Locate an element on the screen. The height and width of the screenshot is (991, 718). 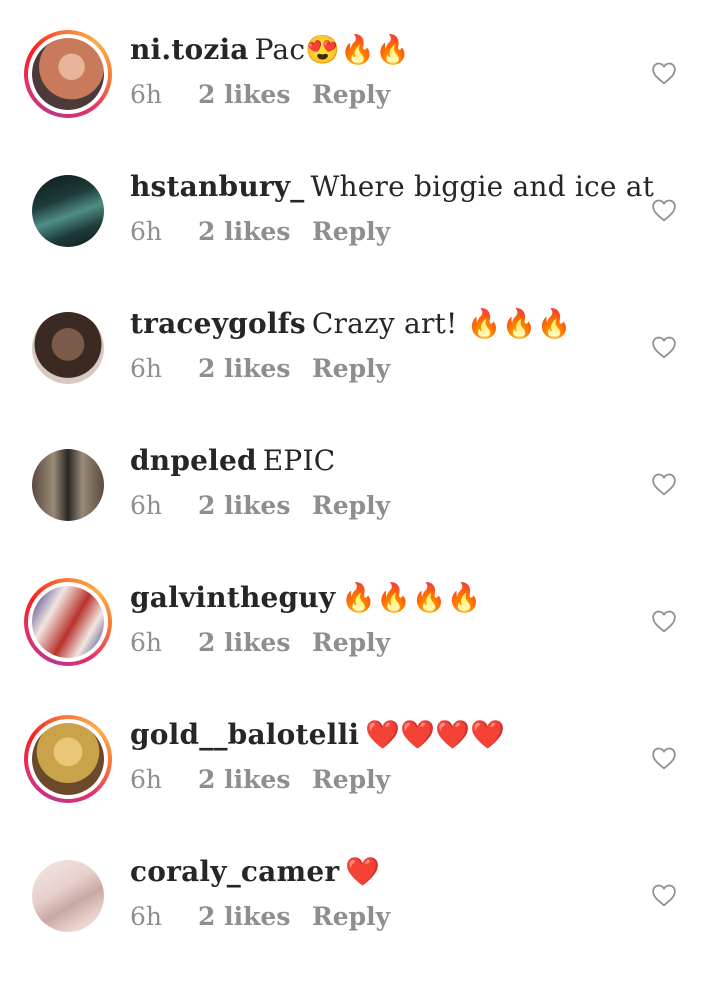
comment-row: dnpeled EPIC 6h 2 likes Reply is located at coordinates (359, 511).